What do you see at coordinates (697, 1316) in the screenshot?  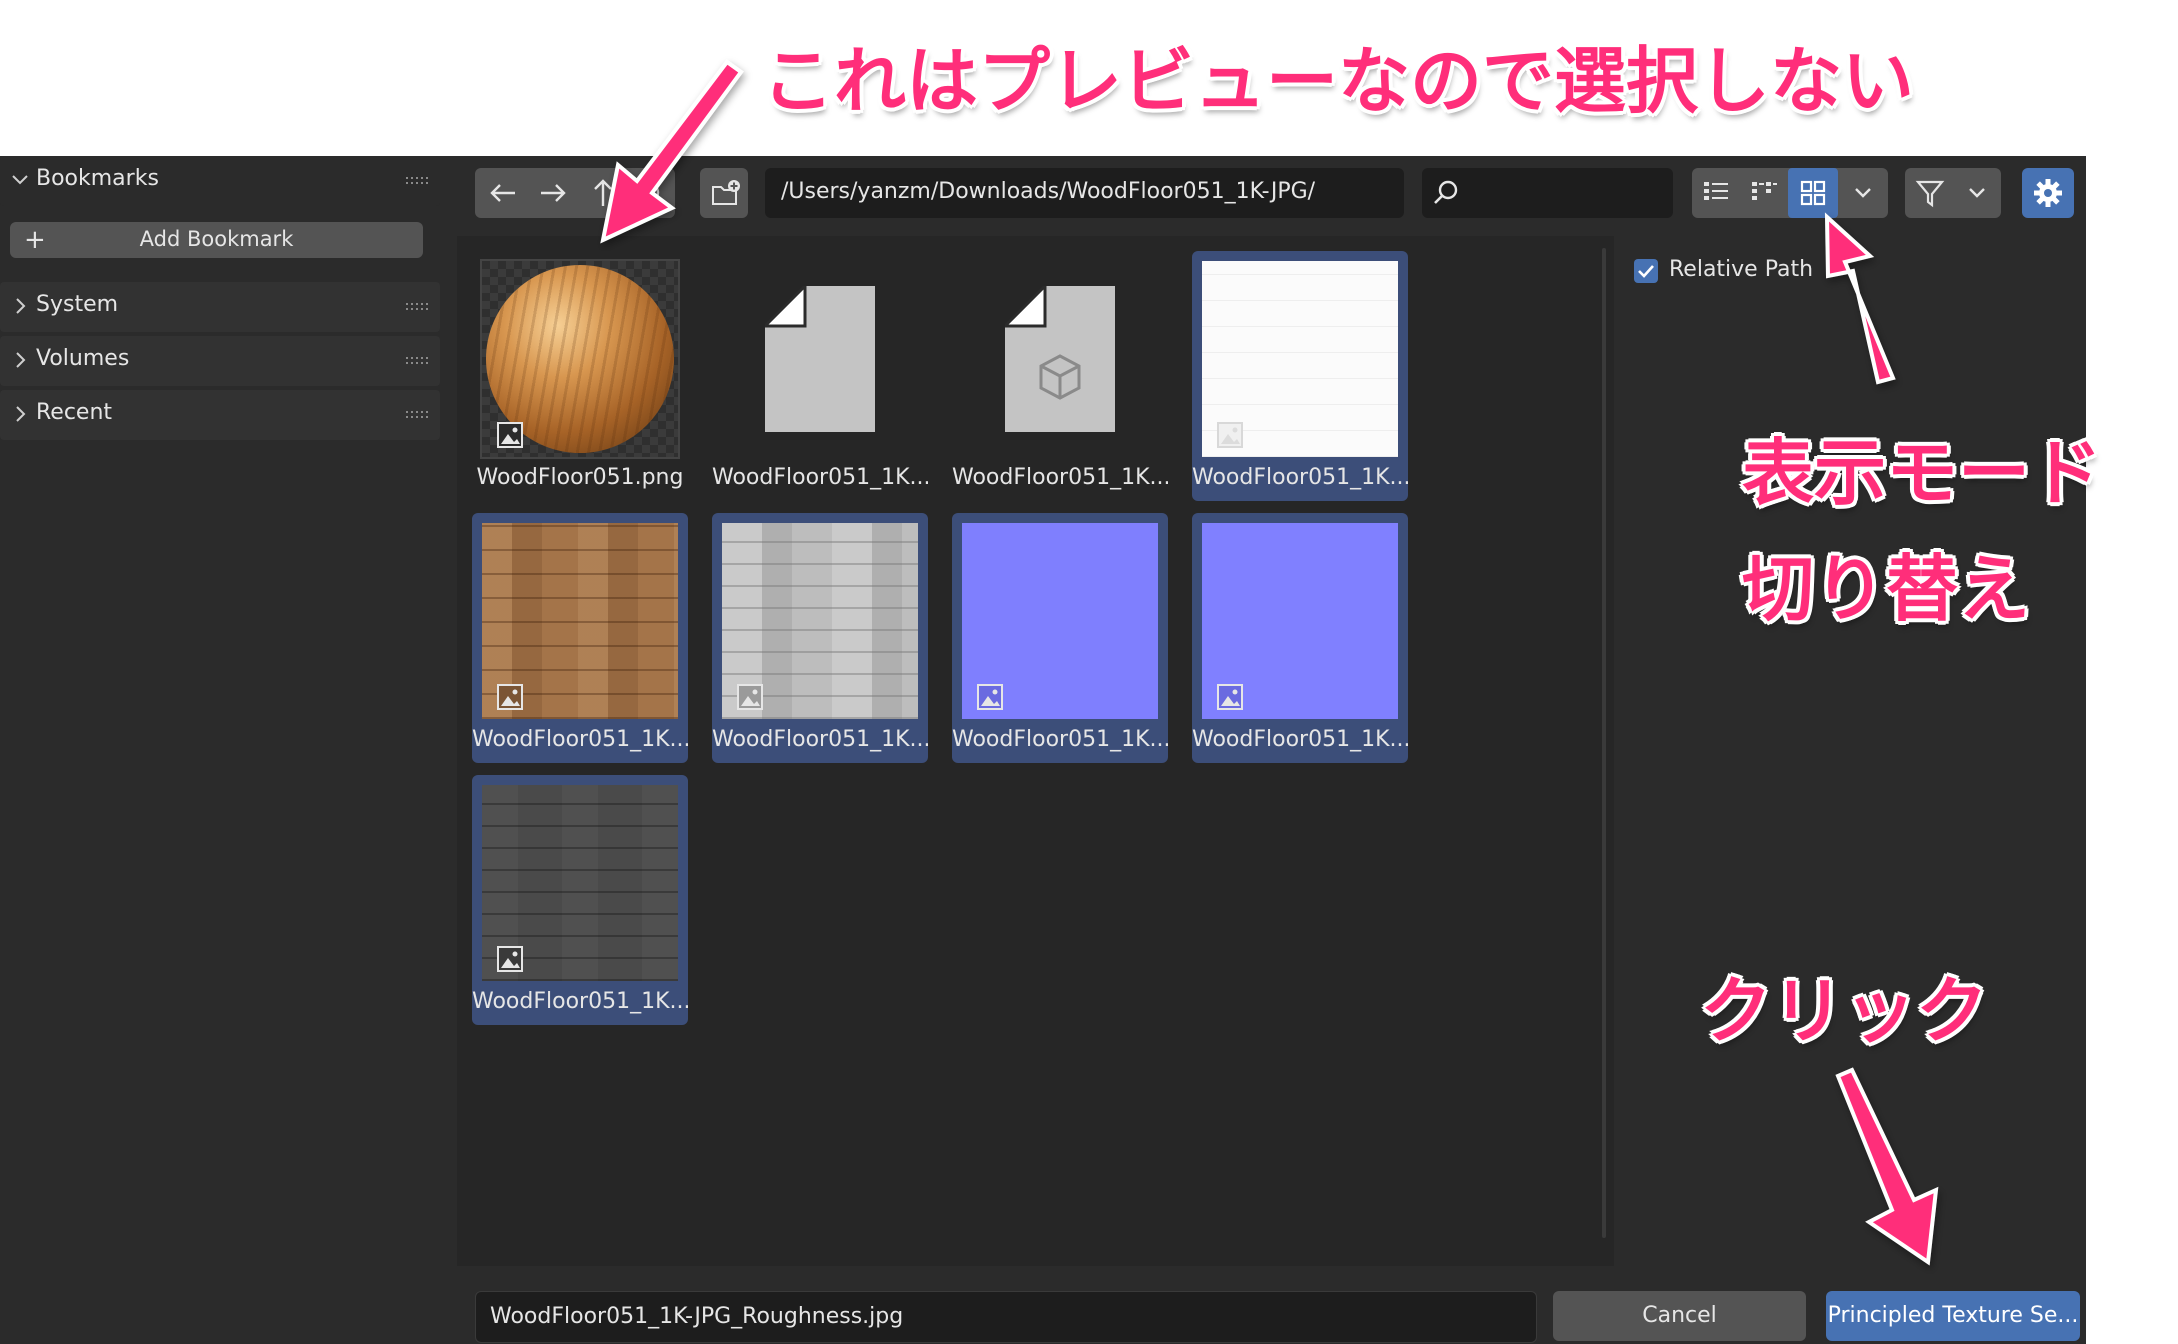 I see `filename-text: WoodFloor051_1K-JPG_Roughness.jpg` at bounding box center [697, 1316].